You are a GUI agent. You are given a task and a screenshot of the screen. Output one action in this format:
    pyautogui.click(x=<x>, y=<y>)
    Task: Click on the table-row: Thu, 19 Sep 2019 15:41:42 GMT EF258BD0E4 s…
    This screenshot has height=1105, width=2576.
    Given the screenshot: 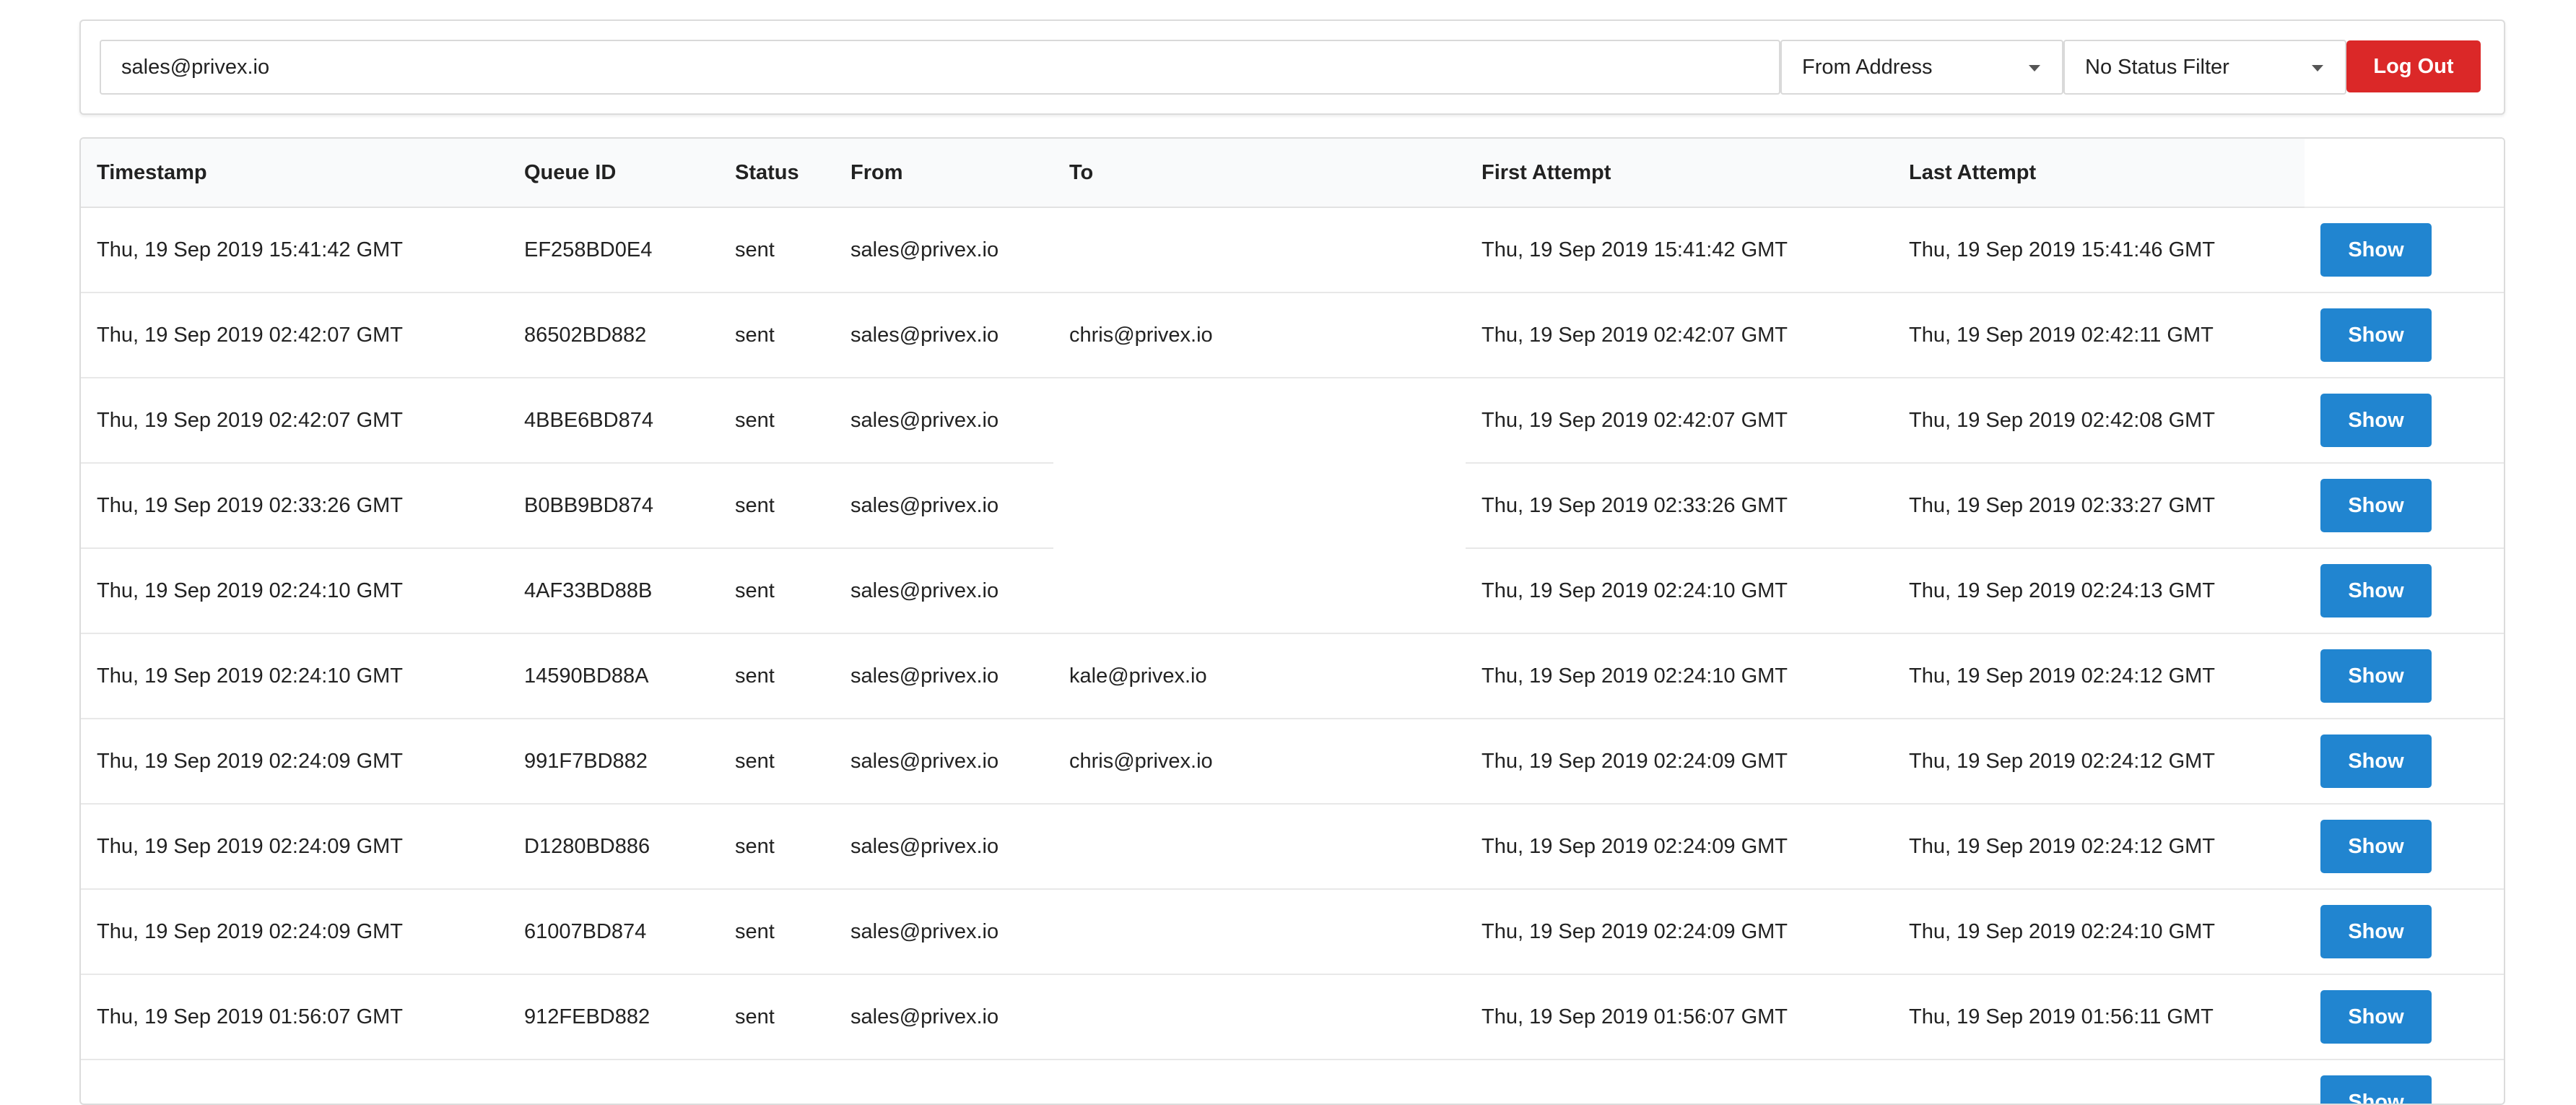 What is the action you would take?
    pyautogui.click(x=1292, y=249)
    